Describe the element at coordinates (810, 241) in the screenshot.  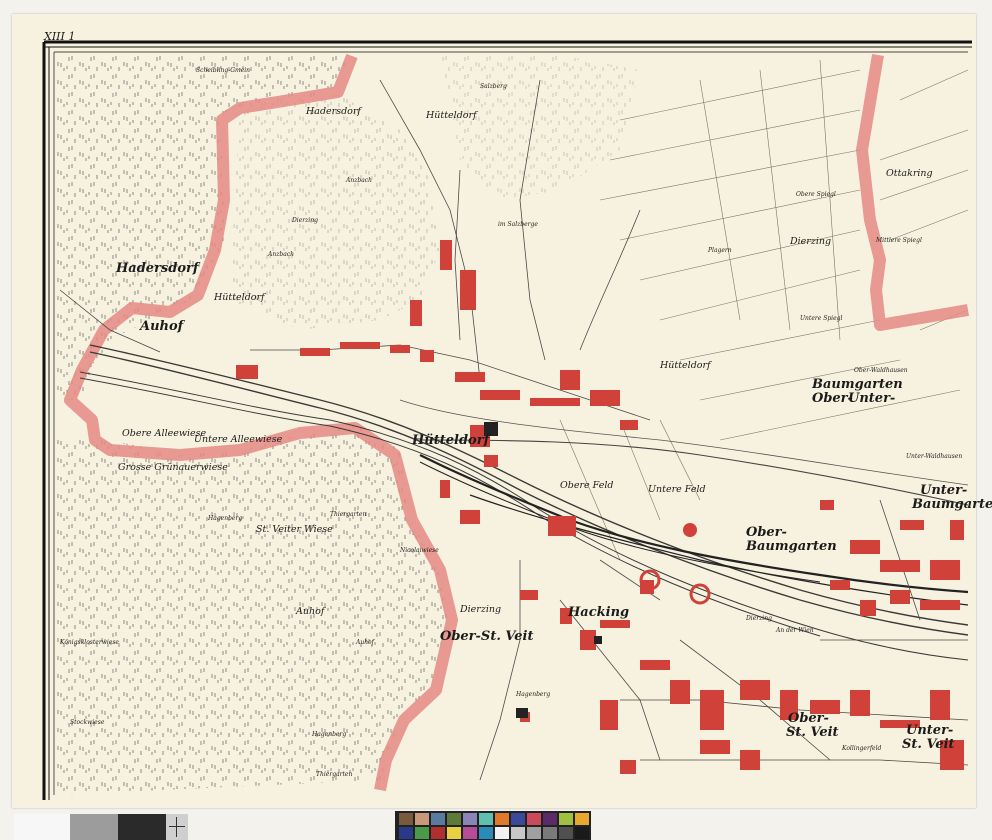
I see `label-dierzing-2: Dierzing` at that location.